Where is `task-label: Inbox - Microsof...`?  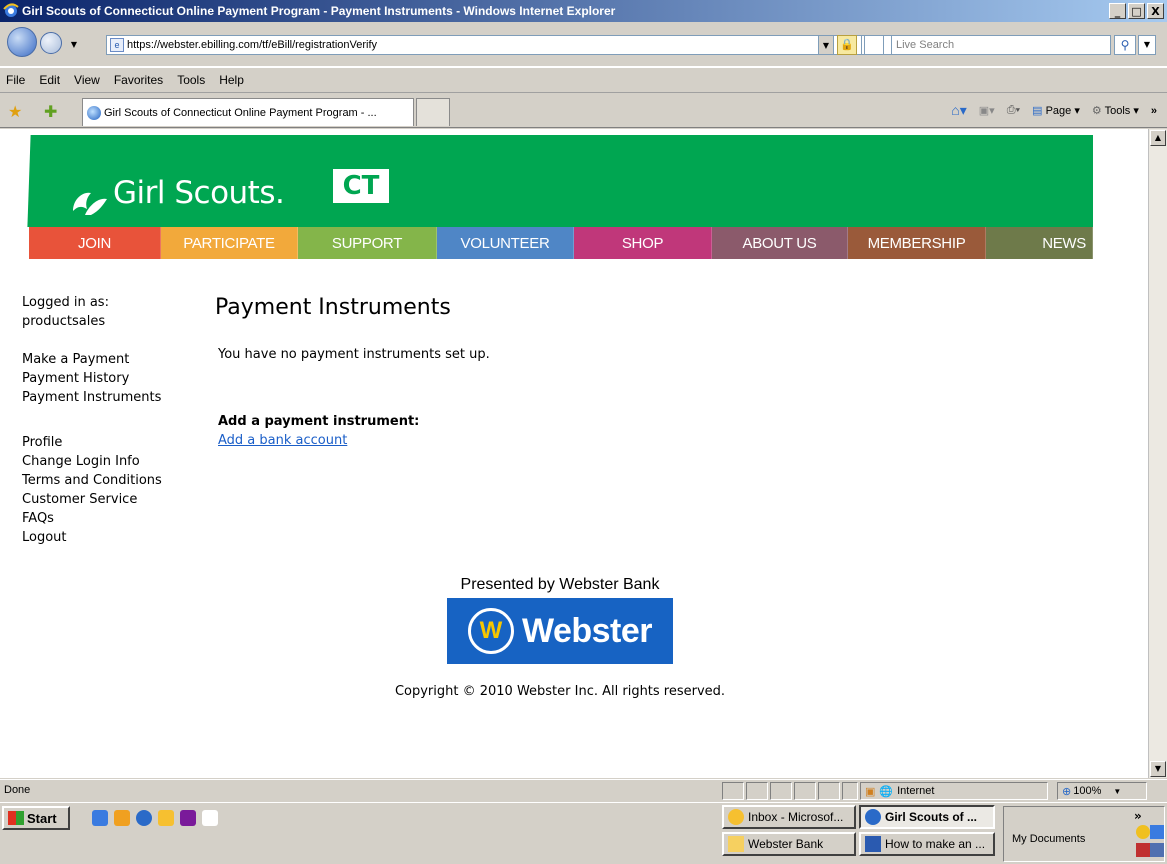 task-label: Inbox - Microsof... is located at coordinates (796, 817).